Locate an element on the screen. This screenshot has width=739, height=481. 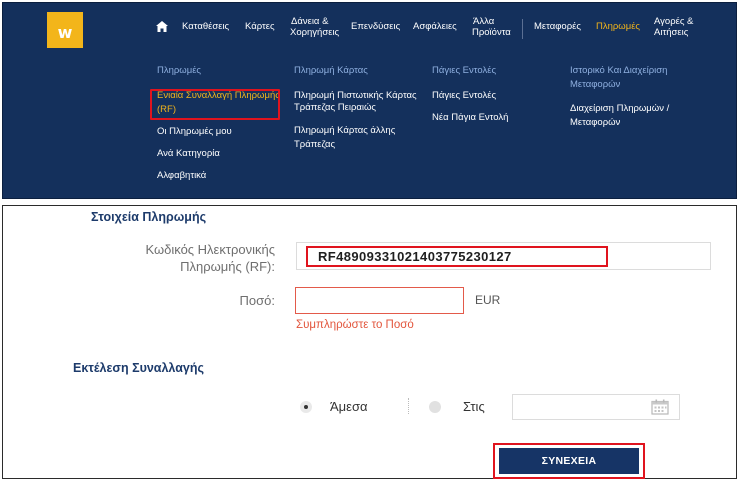
menu-link-other-bank-line2: Τράπεζας is located at coordinates (315, 144).